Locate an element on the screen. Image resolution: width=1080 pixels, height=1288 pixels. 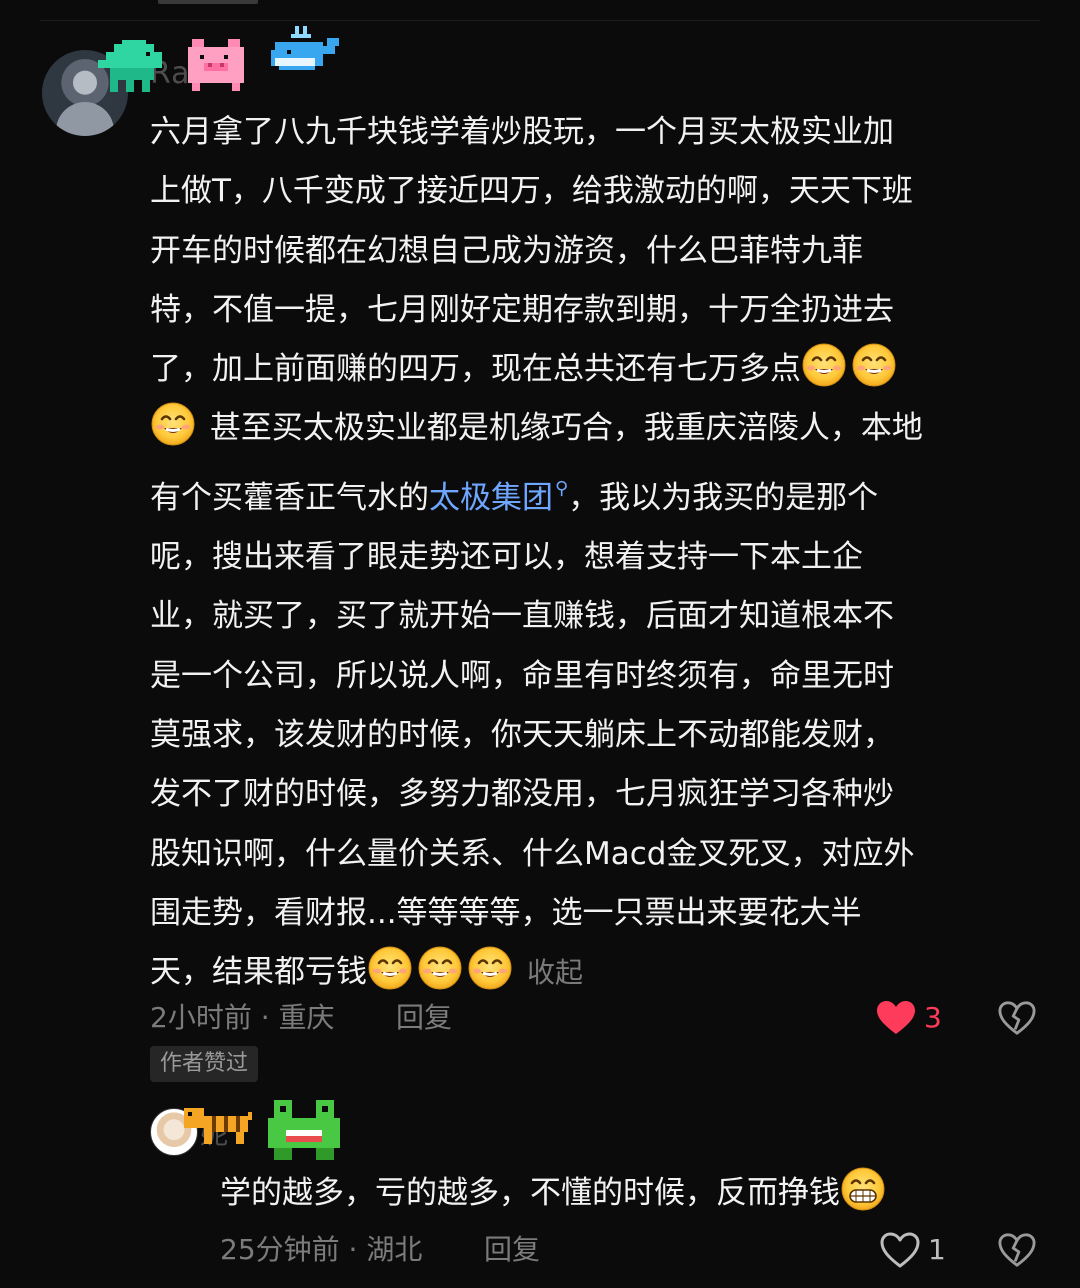
like-button: 1 is located at coordinates (913, 1250).